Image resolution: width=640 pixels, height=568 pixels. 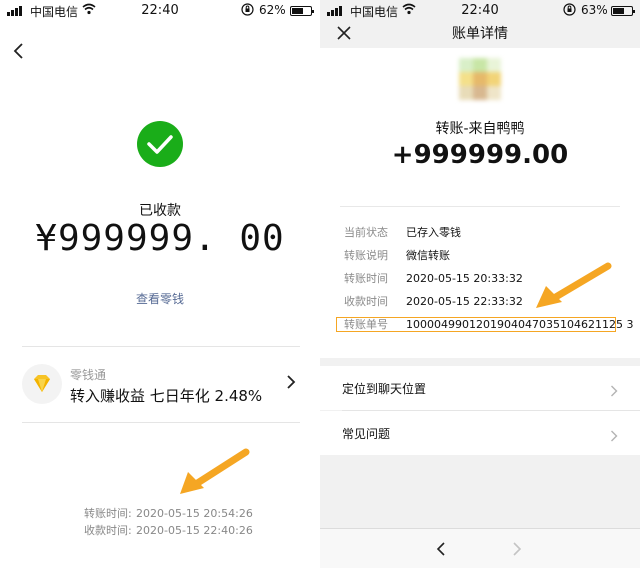 I want to click on faq-row: 常见问题, so click(x=480, y=433).